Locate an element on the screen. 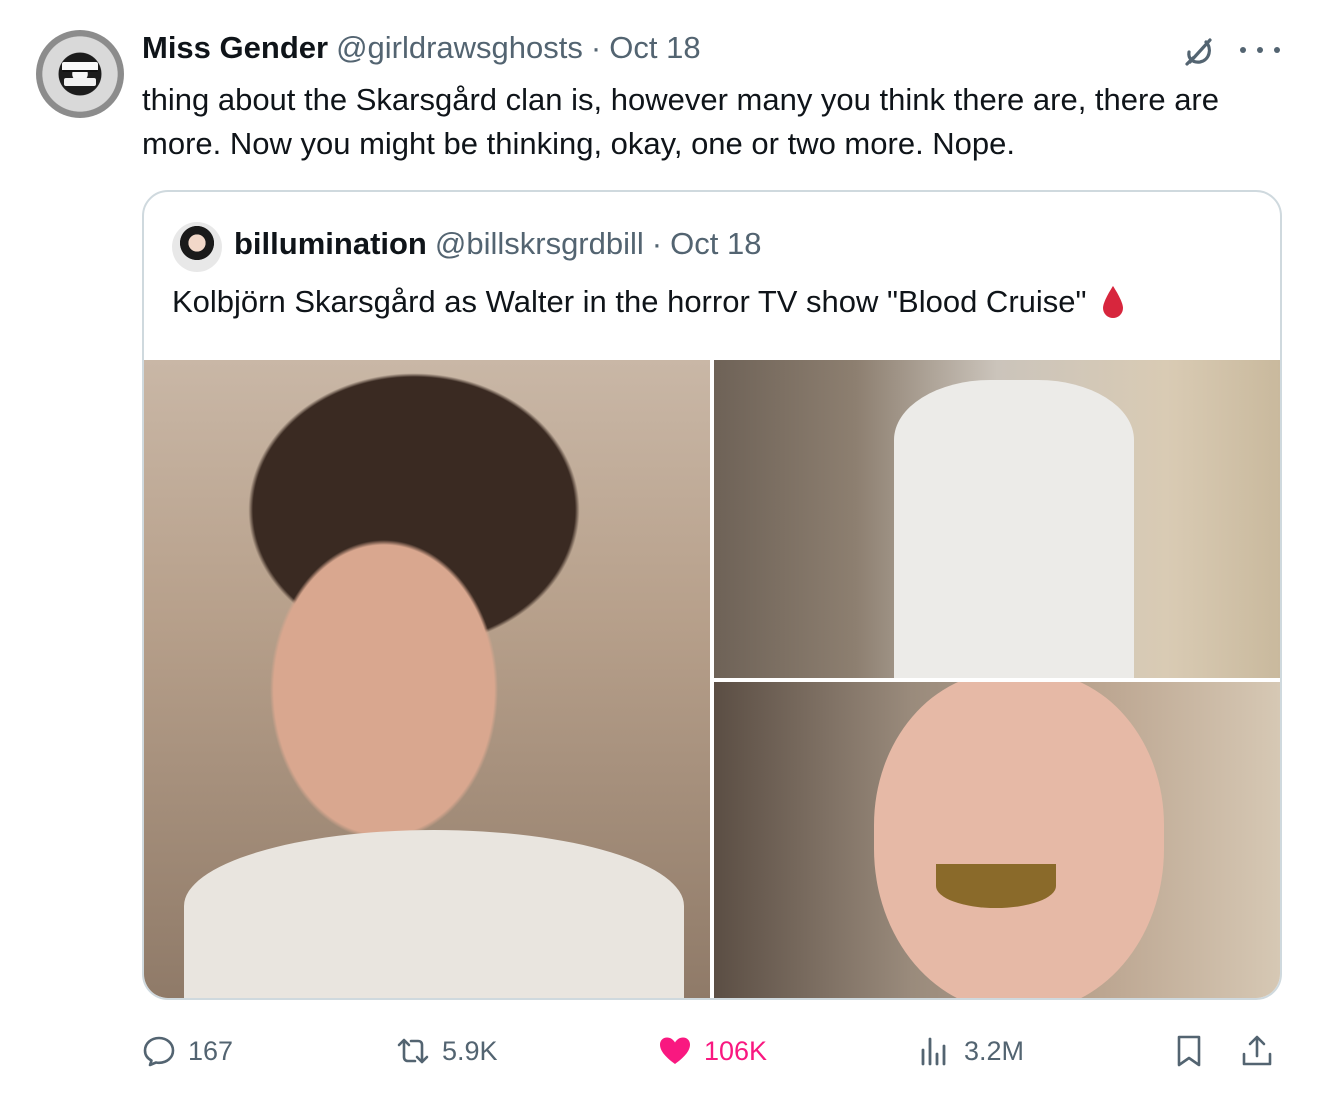 The image size is (1320, 1096). retweet-count: 5.9K is located at coordinates (470, 1050).